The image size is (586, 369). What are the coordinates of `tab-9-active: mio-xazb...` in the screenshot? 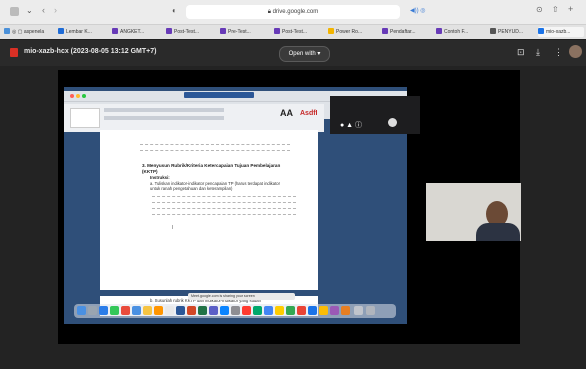 It's located at (561, 32).